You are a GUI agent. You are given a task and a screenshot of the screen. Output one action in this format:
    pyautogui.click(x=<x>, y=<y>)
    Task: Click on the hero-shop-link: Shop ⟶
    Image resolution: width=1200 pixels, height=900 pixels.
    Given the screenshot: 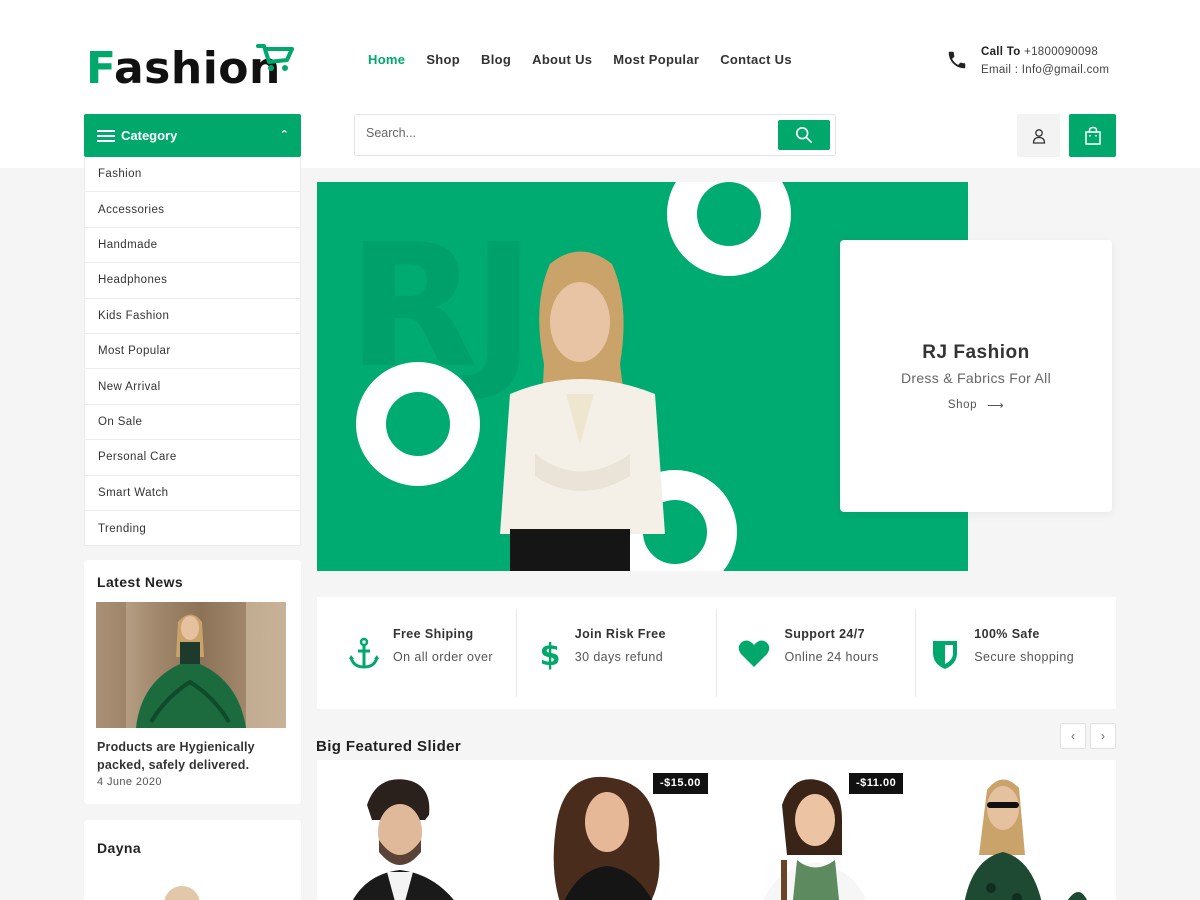 What is the action you would take?
    pyautogui.click(x=976, y=405)
    